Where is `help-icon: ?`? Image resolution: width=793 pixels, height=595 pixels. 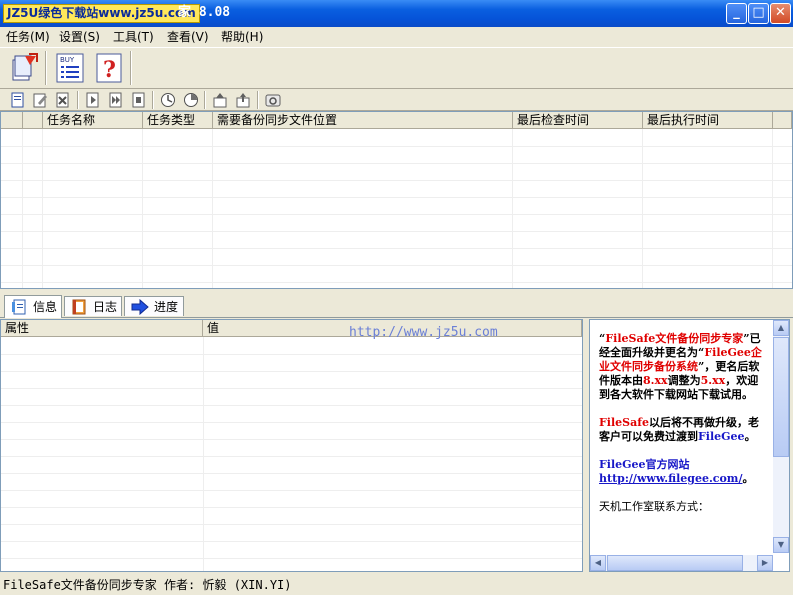
help-icon: ? is located at coordinates (109, 68).